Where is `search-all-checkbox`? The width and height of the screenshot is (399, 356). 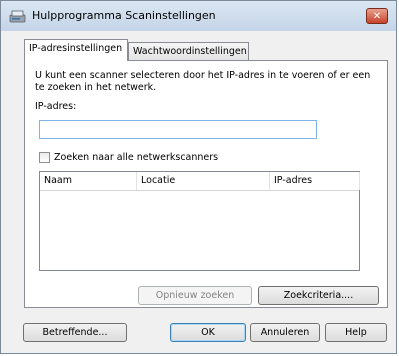
search-all-checkbox is located at coordinates (44, 157).